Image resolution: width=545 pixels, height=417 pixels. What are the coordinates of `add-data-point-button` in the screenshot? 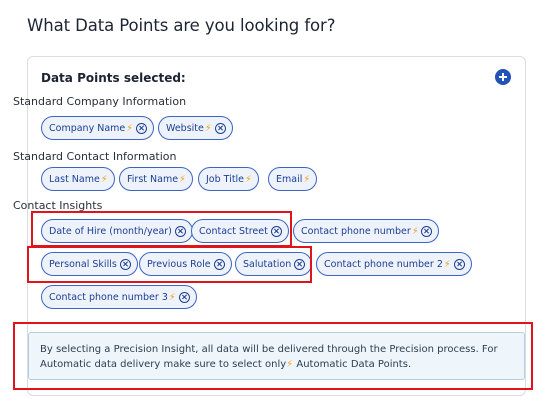 It's located at (503, 77).